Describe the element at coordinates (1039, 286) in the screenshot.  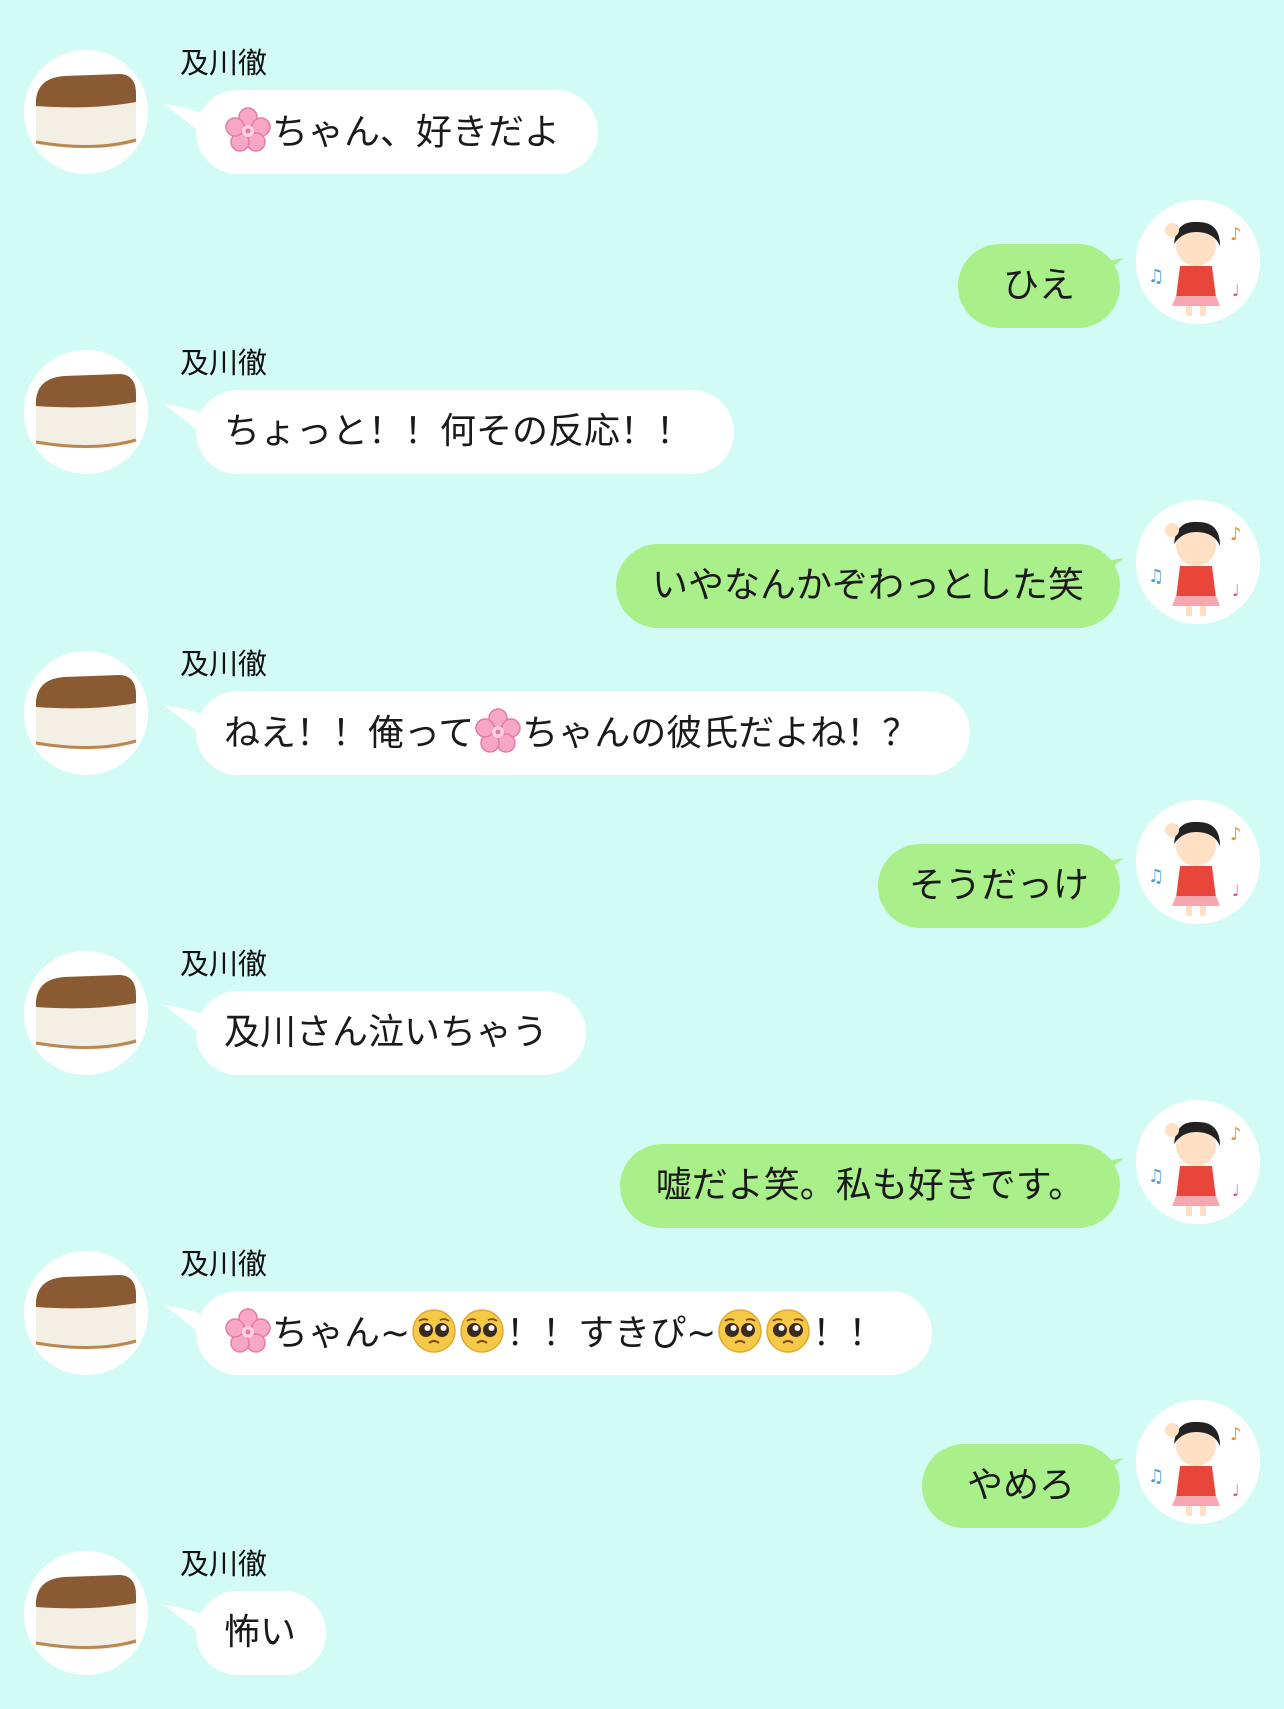
I see `message-bubble: ひえ` at that location.